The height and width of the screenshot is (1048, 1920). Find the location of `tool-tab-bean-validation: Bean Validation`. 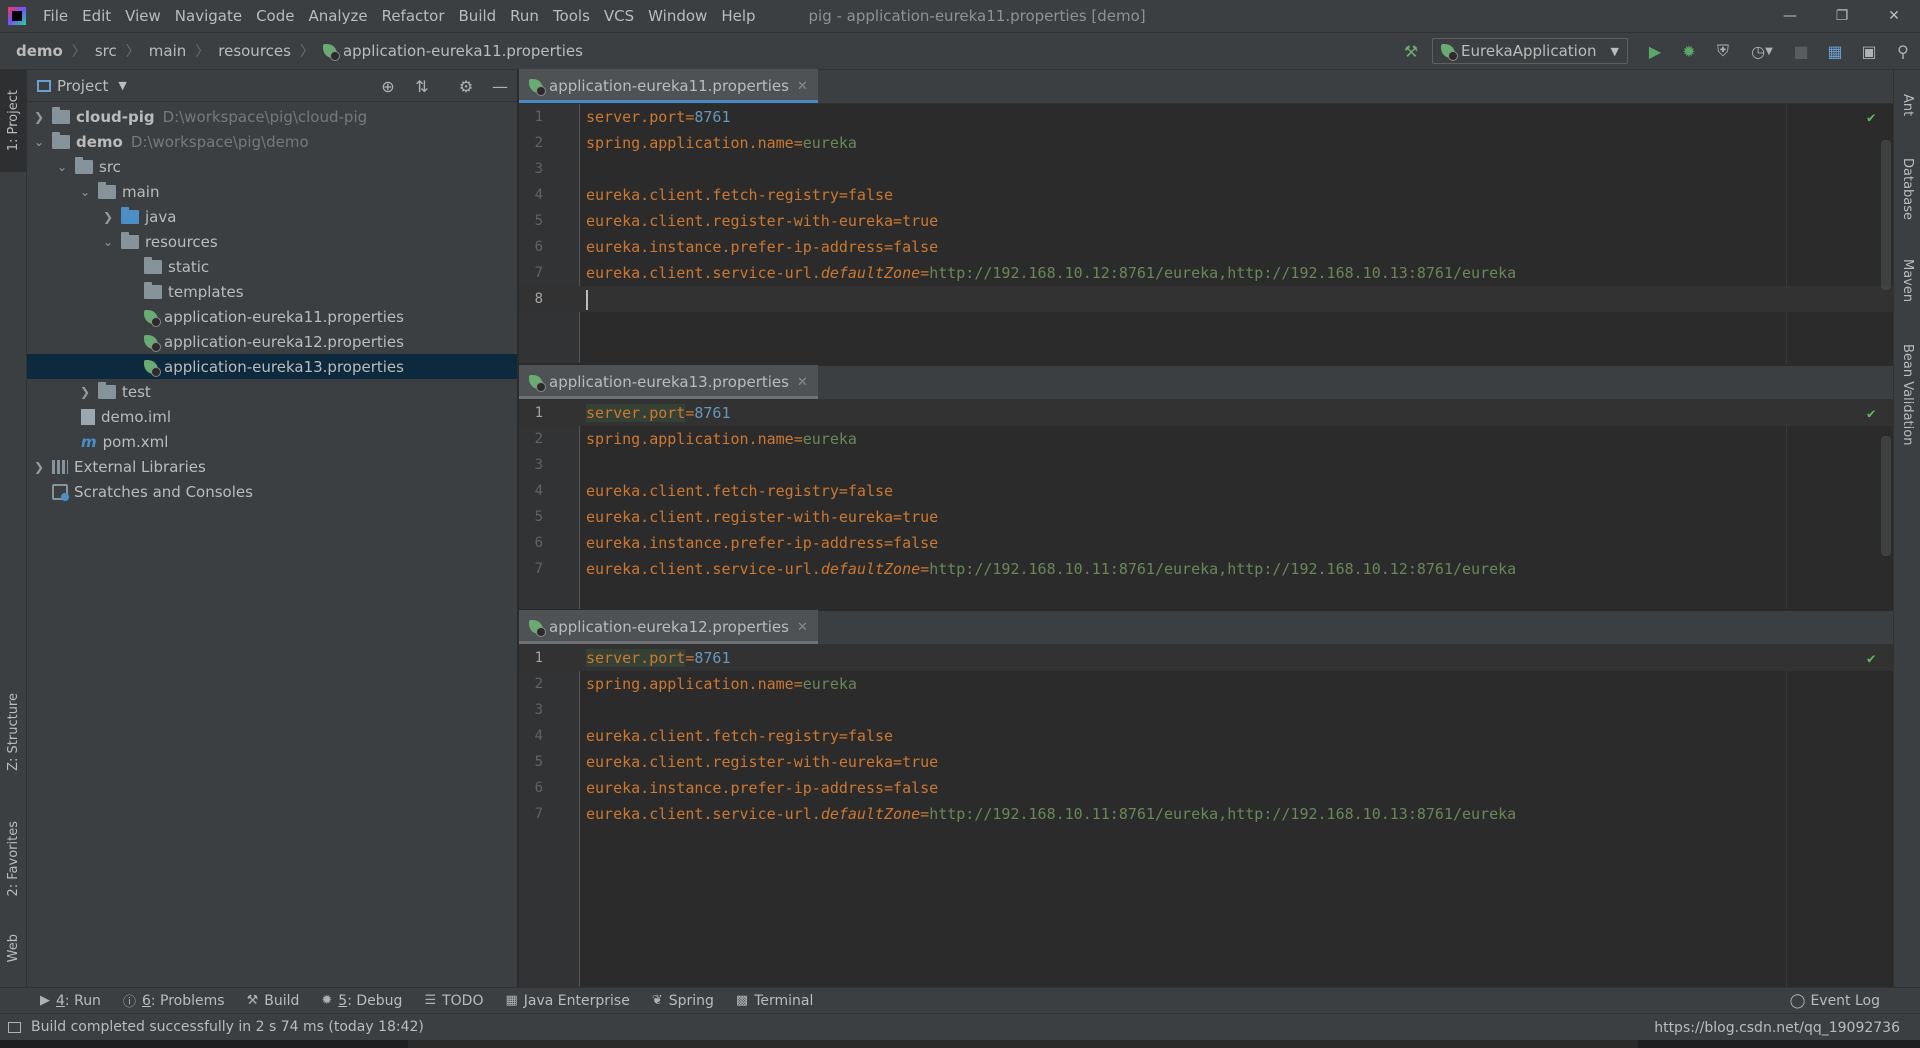

tool-tab-bean-validation: Bean Validation is located at coordinates (1907, 395).